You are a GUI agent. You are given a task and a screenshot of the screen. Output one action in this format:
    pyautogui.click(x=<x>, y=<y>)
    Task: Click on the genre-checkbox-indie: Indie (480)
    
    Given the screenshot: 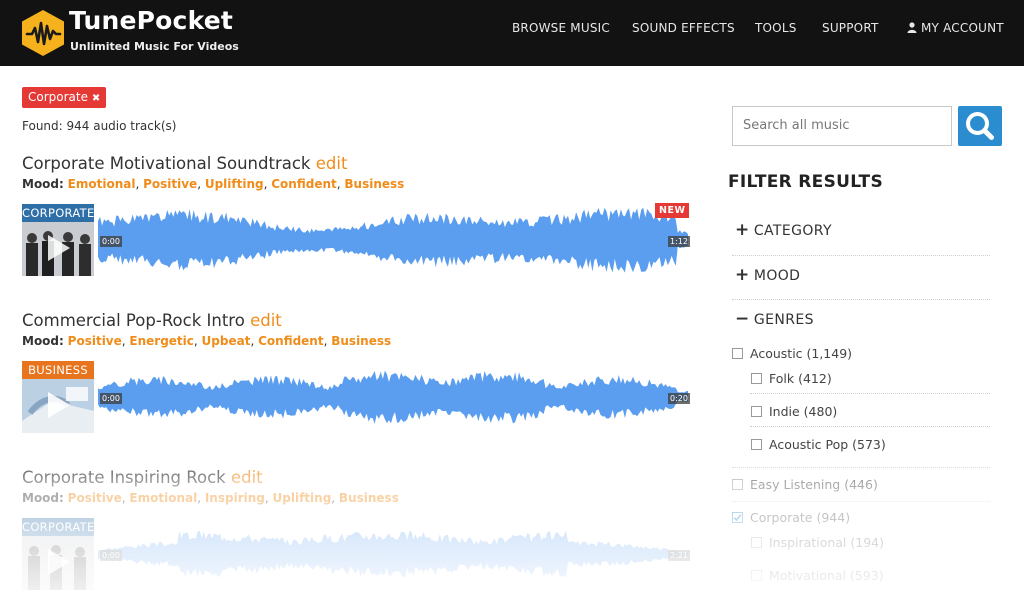 What is the action you would take?
    pyautogui.click(x=794, y=411)
    